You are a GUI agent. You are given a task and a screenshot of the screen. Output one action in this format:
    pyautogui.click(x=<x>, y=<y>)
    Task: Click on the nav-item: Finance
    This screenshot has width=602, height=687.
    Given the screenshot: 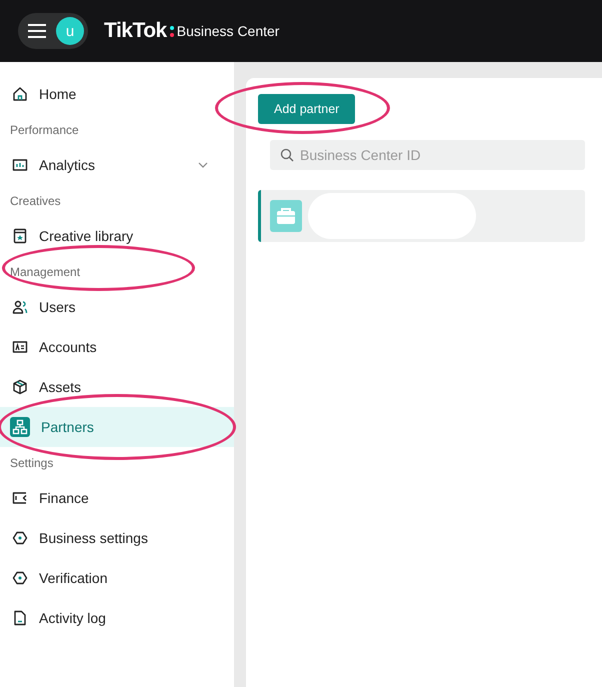 What is the action you would take?
    pyautogui.click(x=117, y=498)
    